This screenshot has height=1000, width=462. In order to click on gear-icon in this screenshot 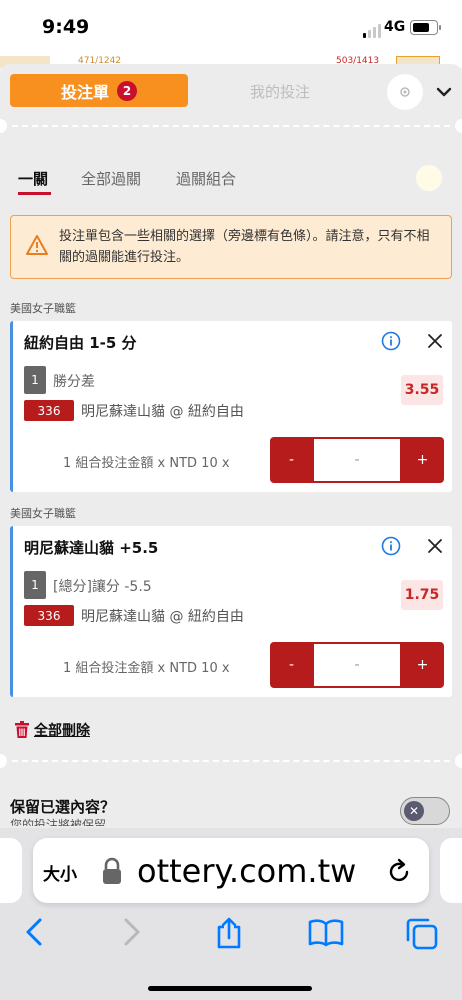, I will do `click(405, 92)`.